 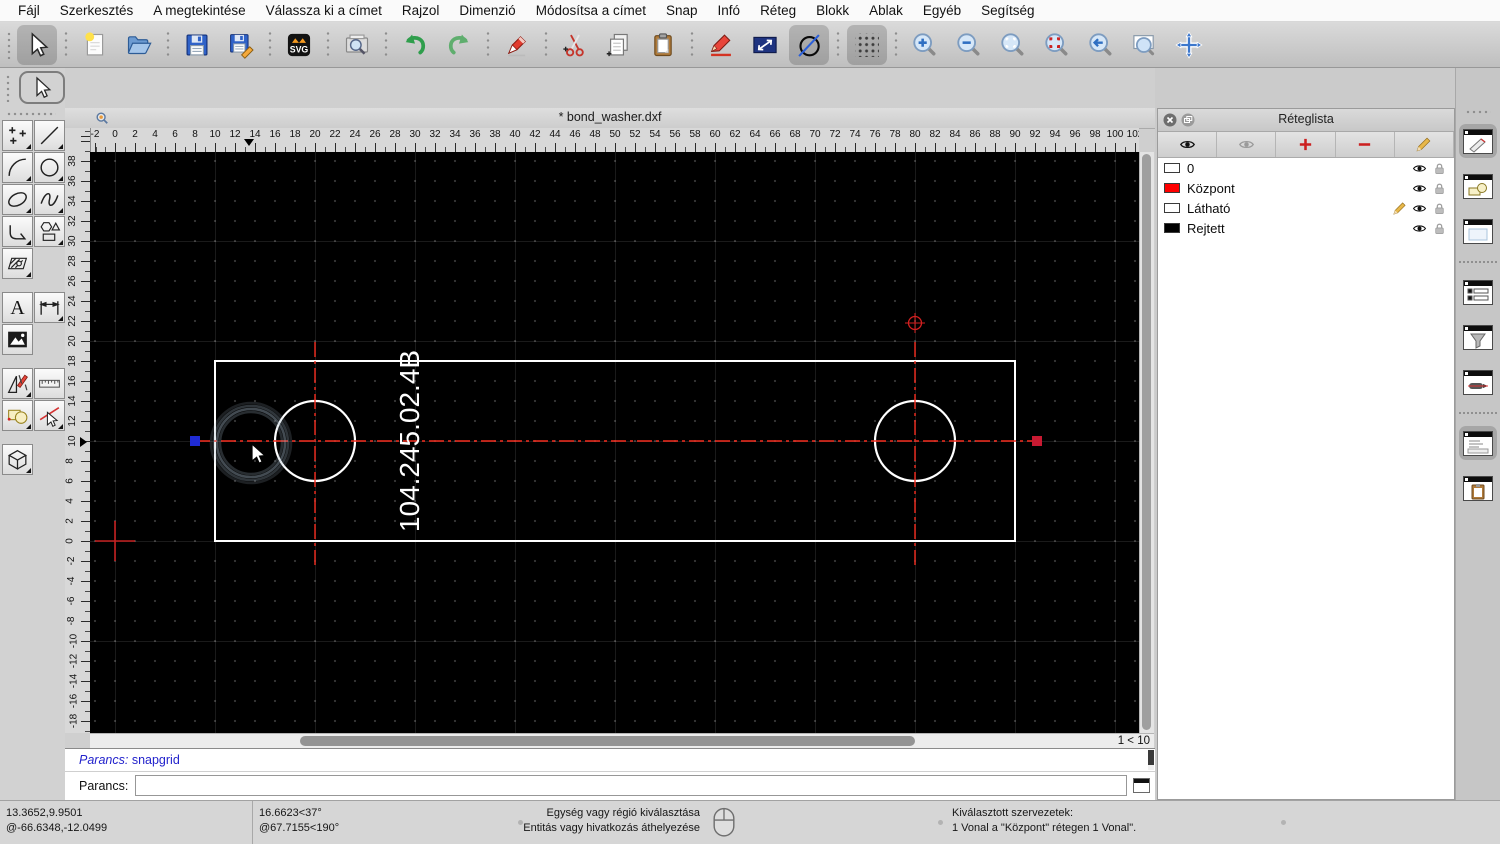 I want to click on layer-list-dock-button, so click(x=1478, y=141).